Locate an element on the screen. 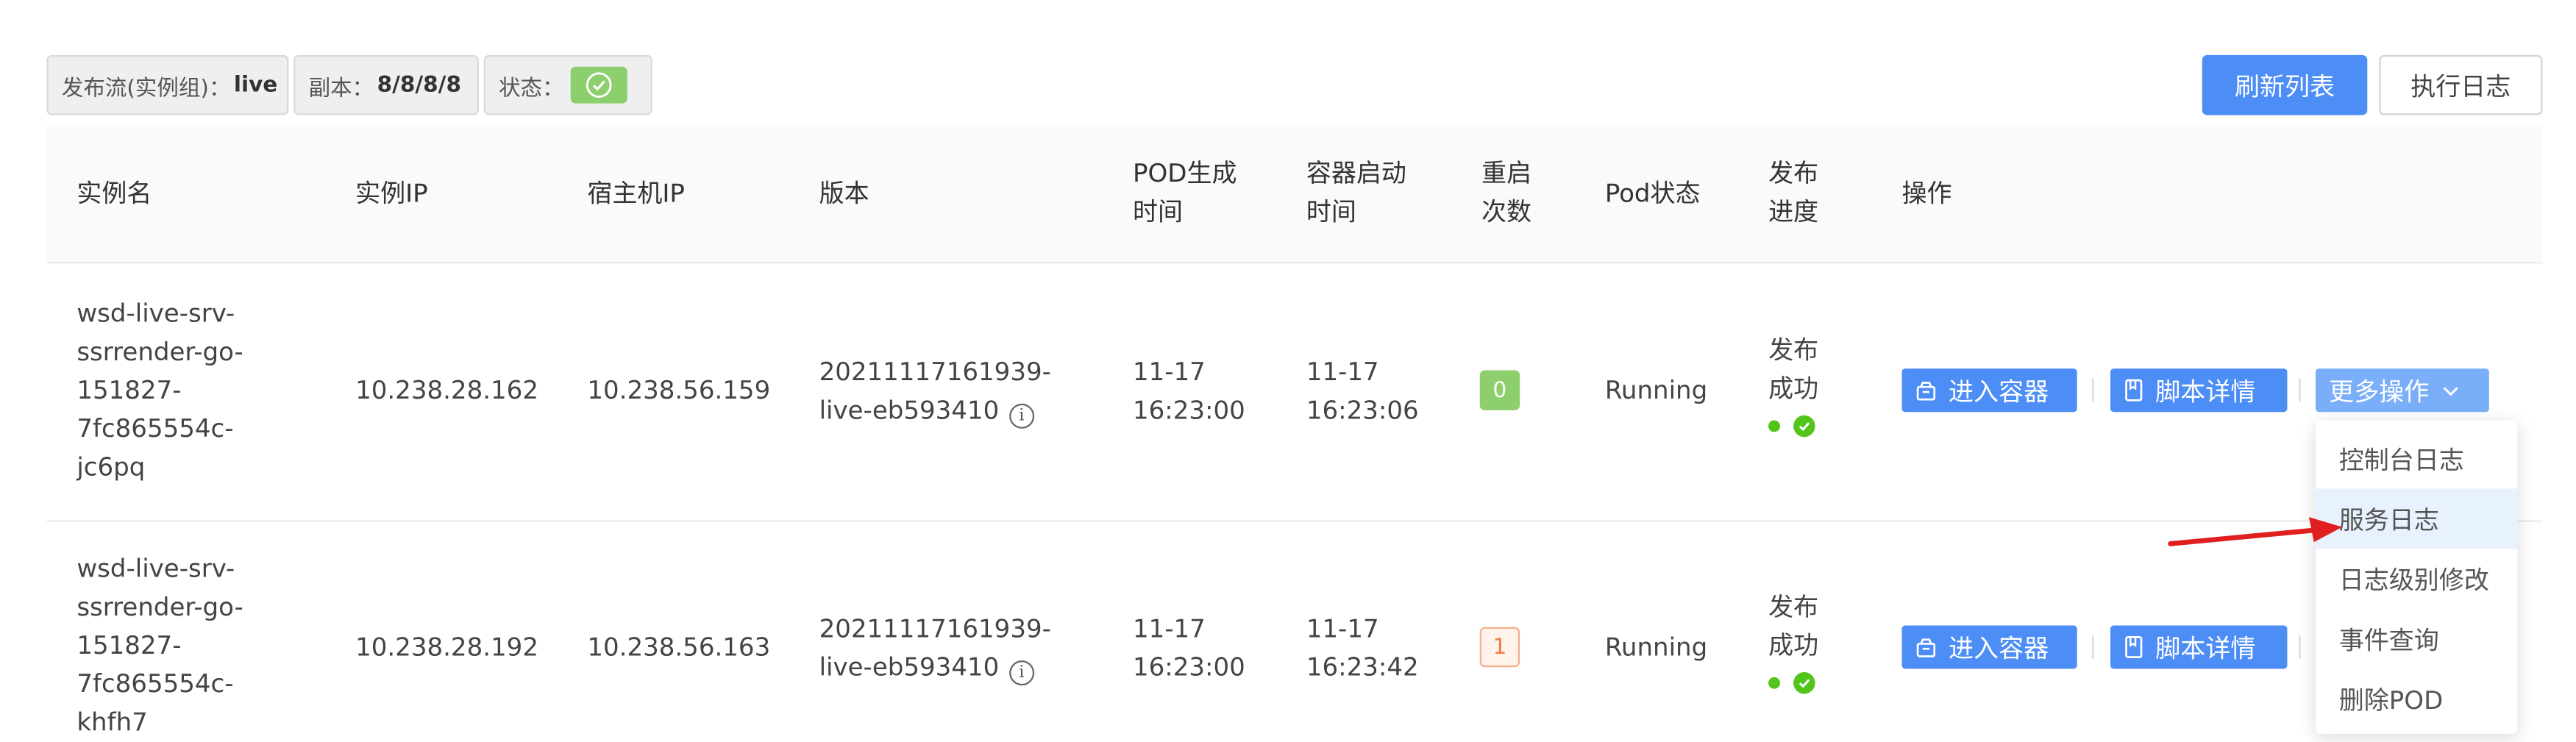 This screenshot has width=2576, height=742. menu-item-console-log: 控制台日志 is located at coordinates (2416, 459).